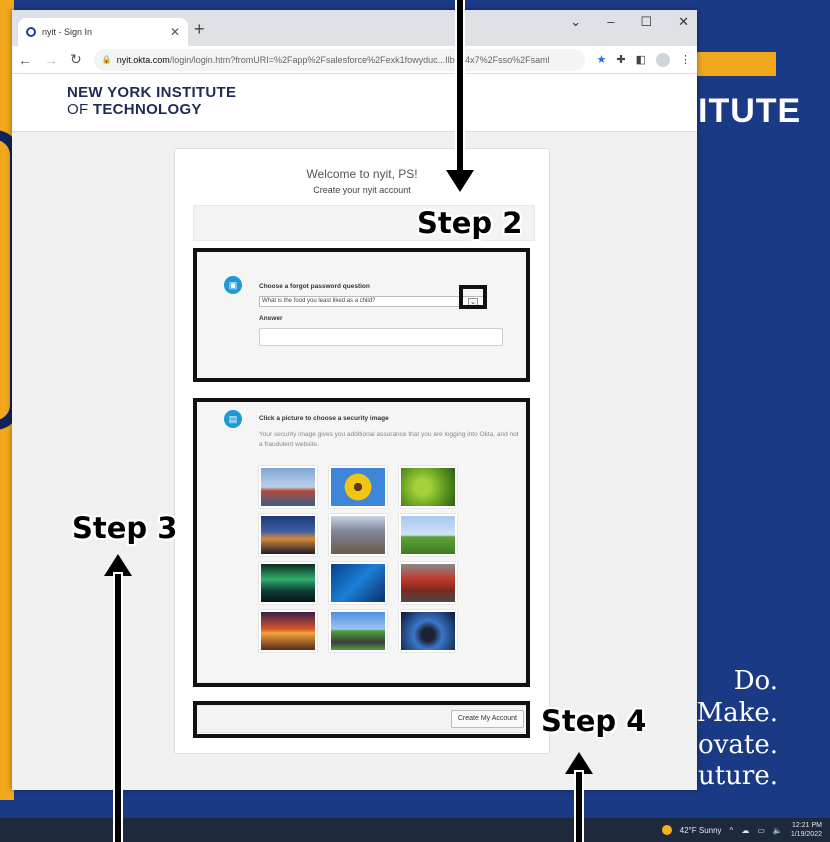 The width and height of the screenshot is (830, 842). What do you see at coordinates (807, 825) in the screenshot?
I see `clock-time: 12:21 PM` at bounding box center [807, 825].